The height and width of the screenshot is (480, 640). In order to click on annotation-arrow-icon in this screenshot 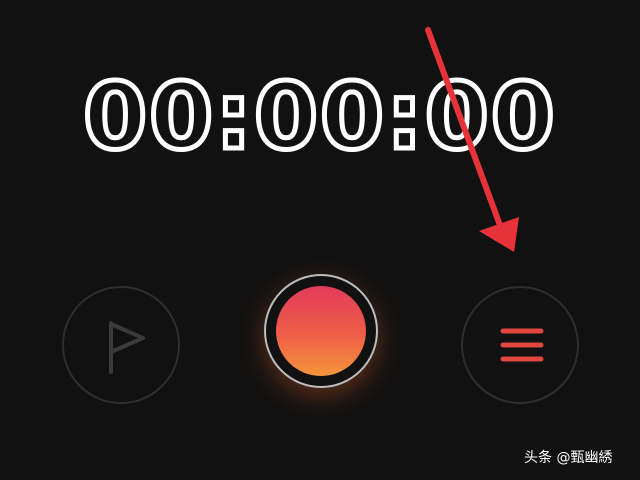, I will do `click(472, 139)`.